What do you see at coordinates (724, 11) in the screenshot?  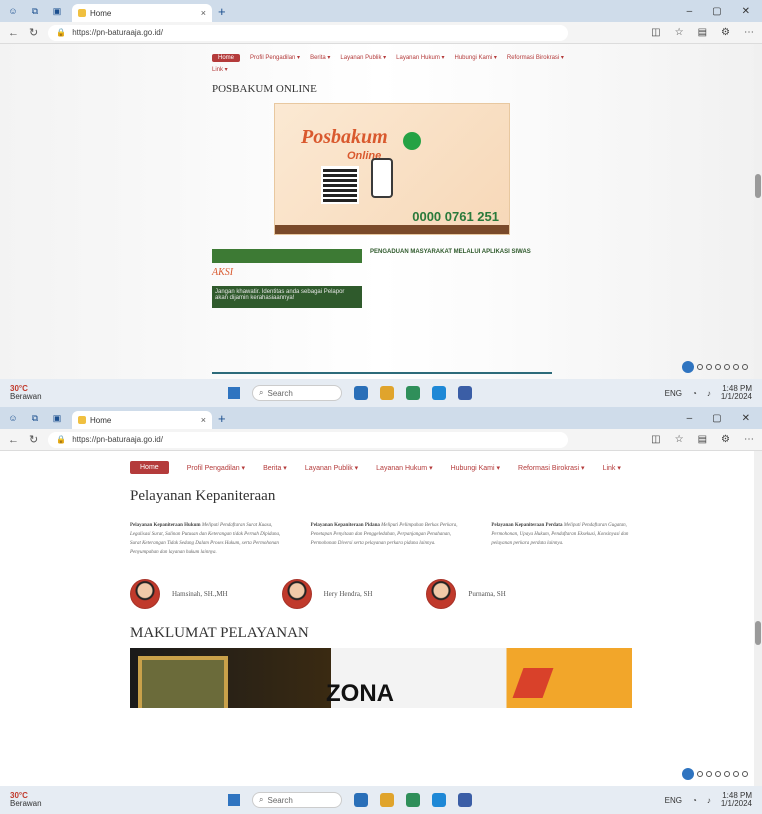 I see `window-controls: – ▢ ✕` at bounding box center [724, 11].